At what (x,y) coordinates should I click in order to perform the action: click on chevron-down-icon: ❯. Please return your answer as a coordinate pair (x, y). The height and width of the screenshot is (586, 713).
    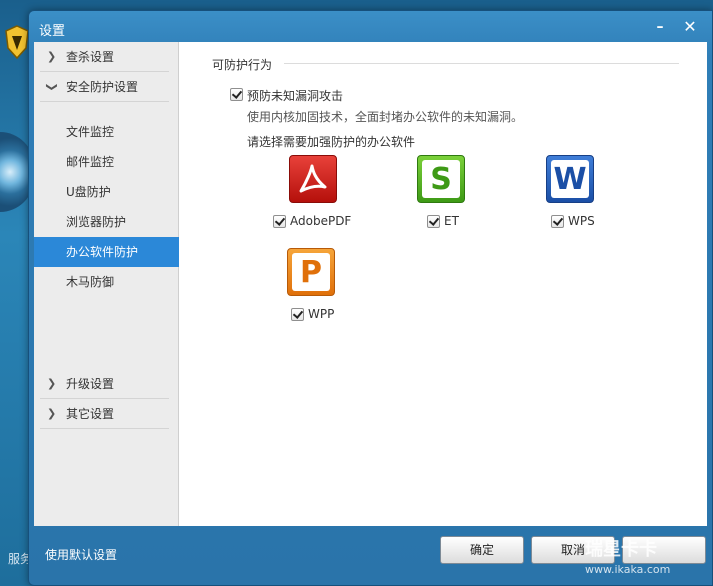
    Looking at the image, I should click on (52, 87).